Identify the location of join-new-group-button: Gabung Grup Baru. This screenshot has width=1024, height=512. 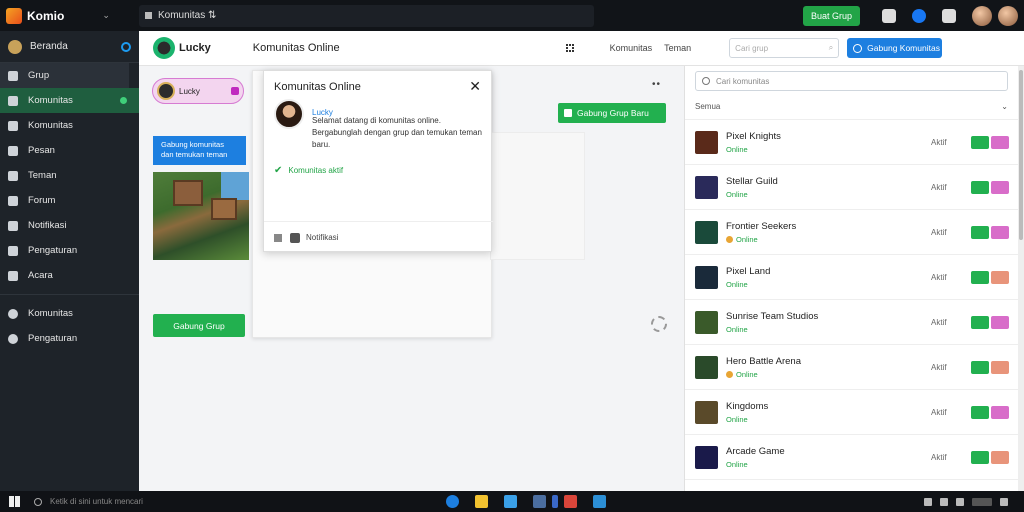
(612, 113).